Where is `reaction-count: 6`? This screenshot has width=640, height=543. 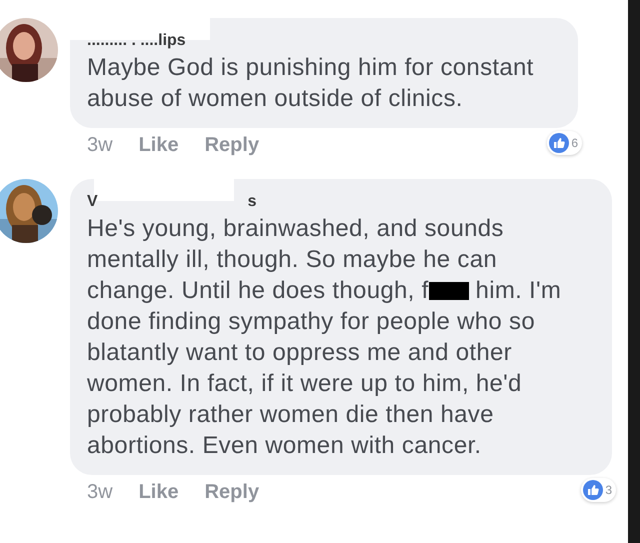 reaction-count: 6 is located at coordinates (574, 143).